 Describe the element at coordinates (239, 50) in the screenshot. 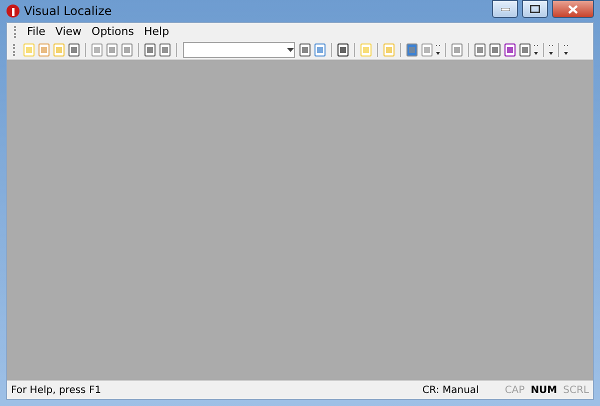

I see `dropdown-field` at that location.